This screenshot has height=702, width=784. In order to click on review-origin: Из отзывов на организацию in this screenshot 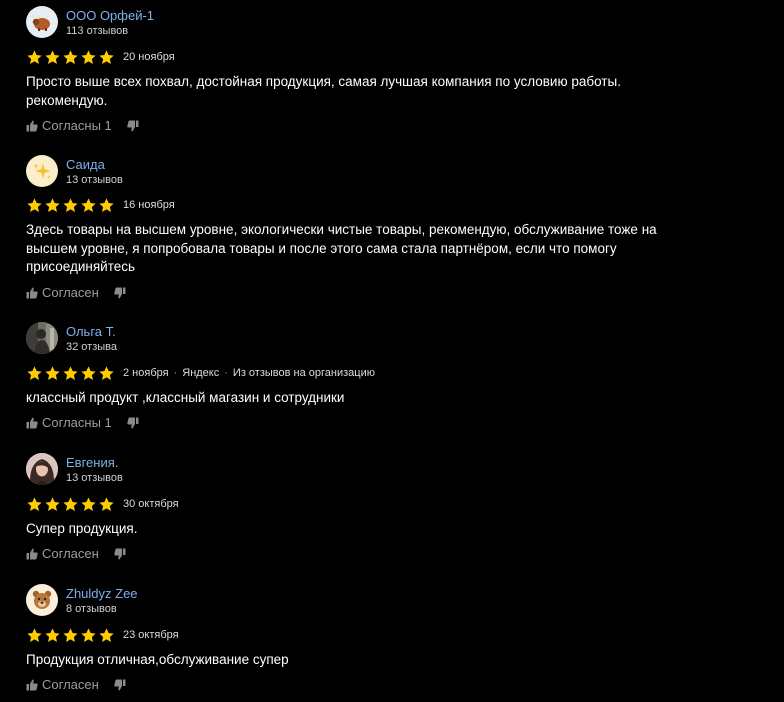, I will do `click(303, 373)`.